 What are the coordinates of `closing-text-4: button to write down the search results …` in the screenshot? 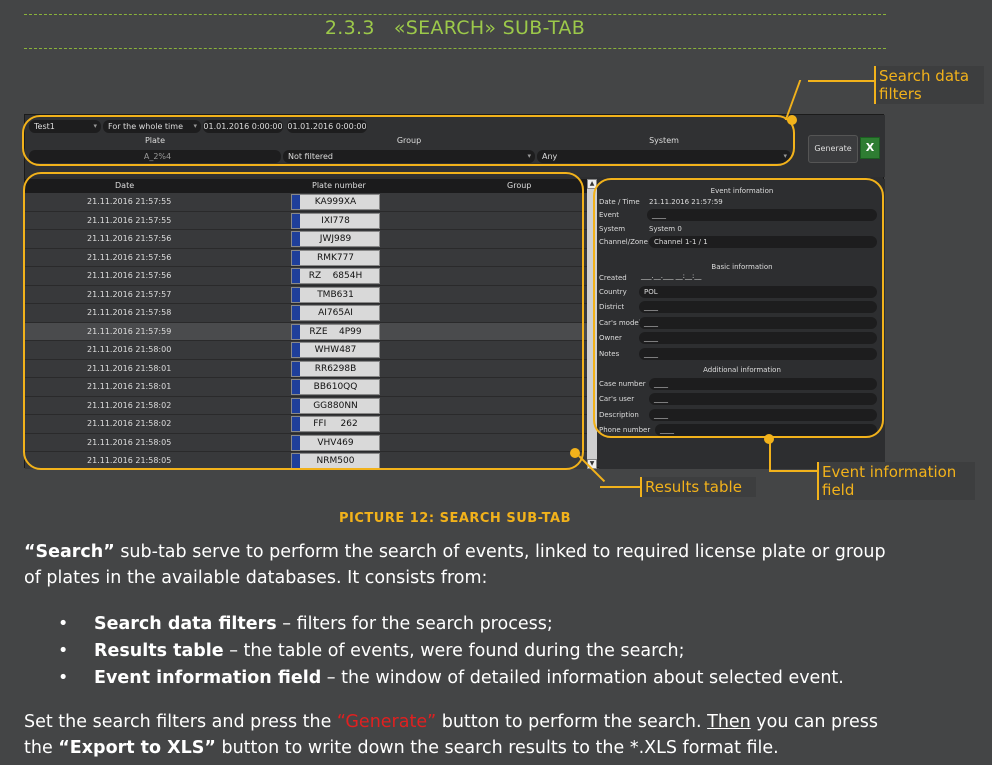 It's located at (497, 748).